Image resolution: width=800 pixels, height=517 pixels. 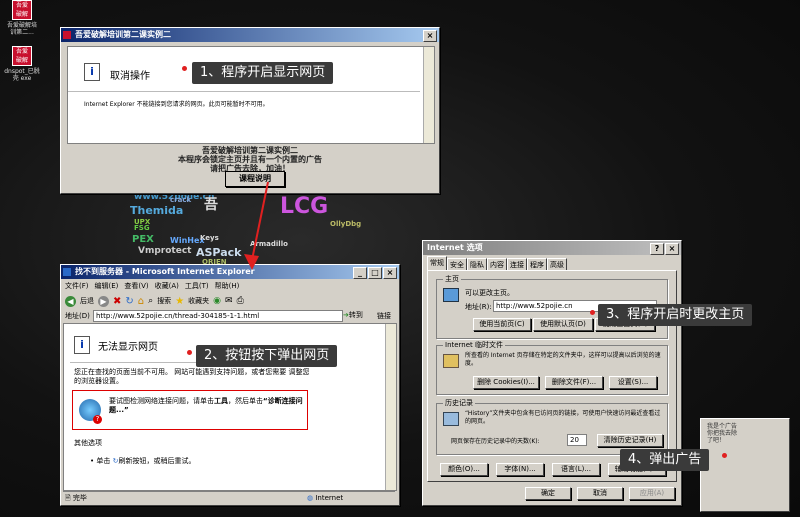 I want to click on other-options: 其他选项, so click(x=88, y=443).